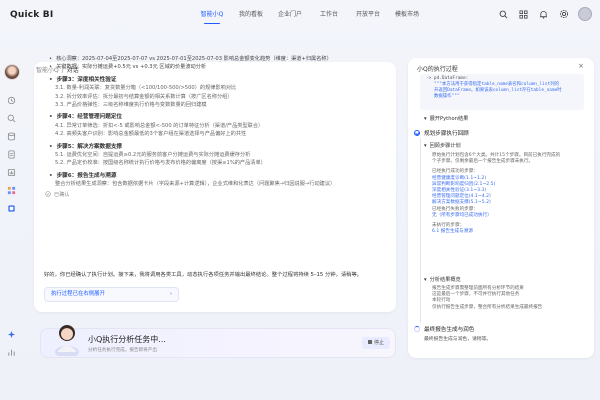 The image size is (600, 400). I want to click on subsection-review-title: 回顾步骤计划, so click(445, 146).